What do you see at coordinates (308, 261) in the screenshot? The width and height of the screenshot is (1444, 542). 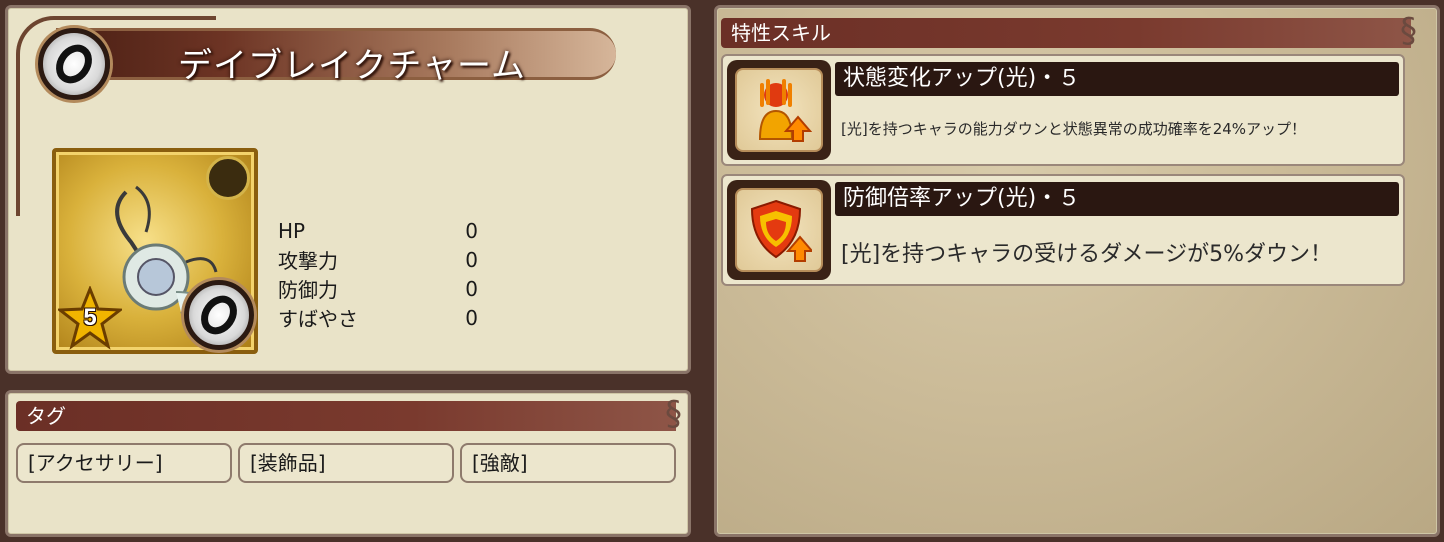 I see `stat-label: 攻撃力` at bounding box center [308, 261].